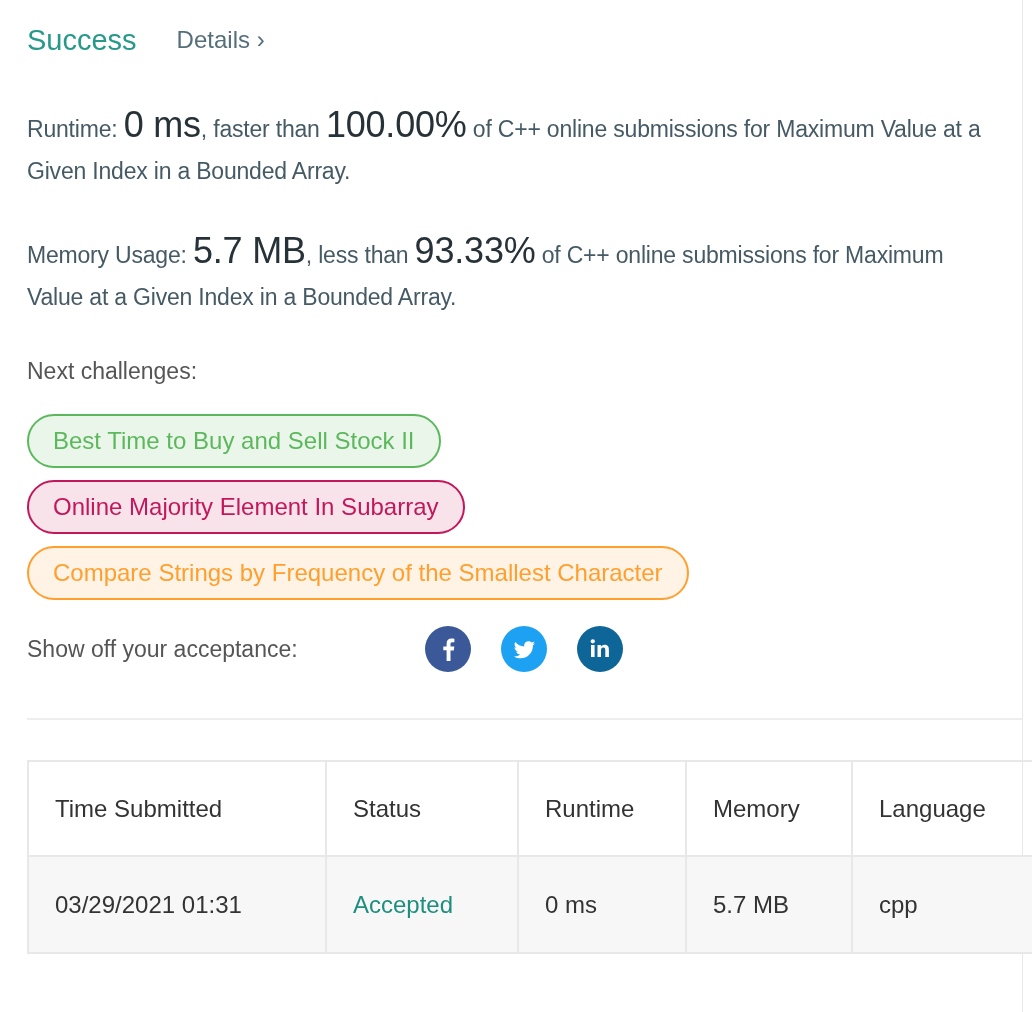 This screenshot has width=1032, height=1012. Describe the element at coordinates (524, 649) in the screenshot. I see `bird-icon` at that location.